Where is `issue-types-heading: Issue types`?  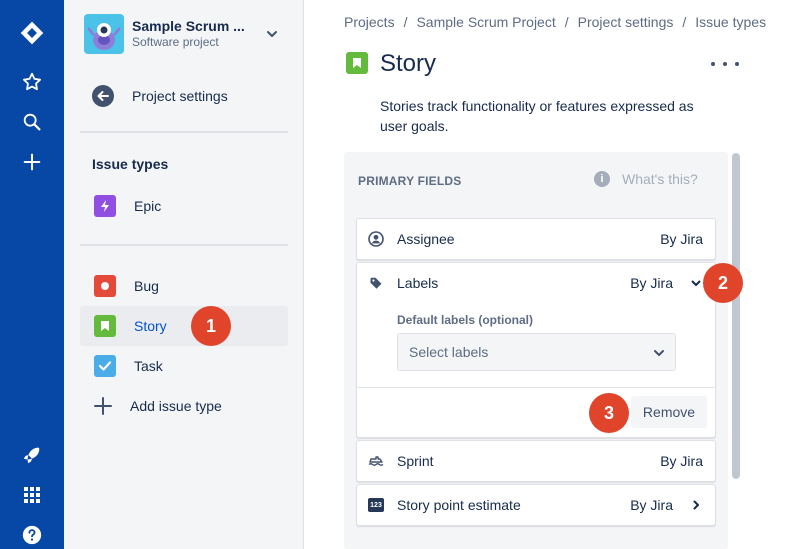
issue-types-heading: Issue types is located at coordinates (130, 164).